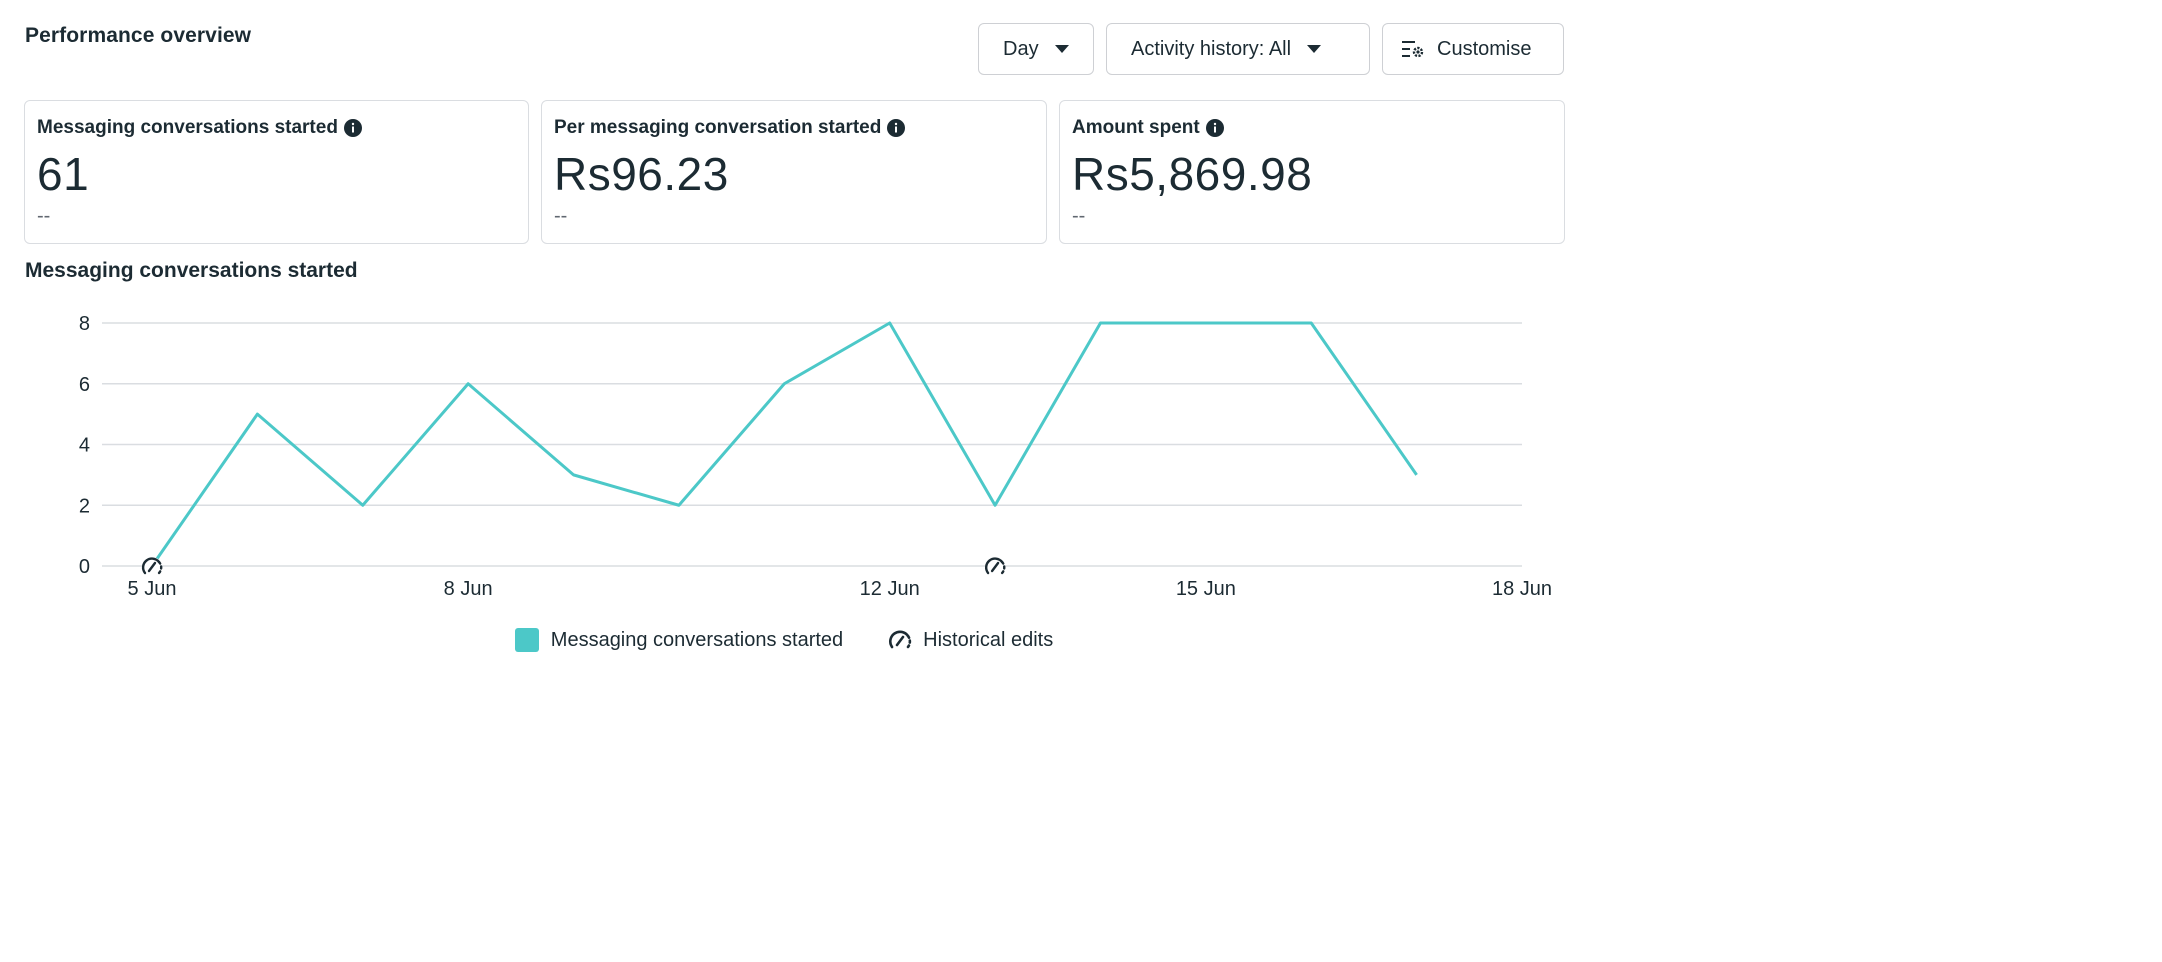 Image resolution: width=2162 pixels, height=962 pixels. What do you see at coordinates (890, 589) in the screenshot?
I see `x-tick-label: 12 Jun` at bounding box center [890, 589].